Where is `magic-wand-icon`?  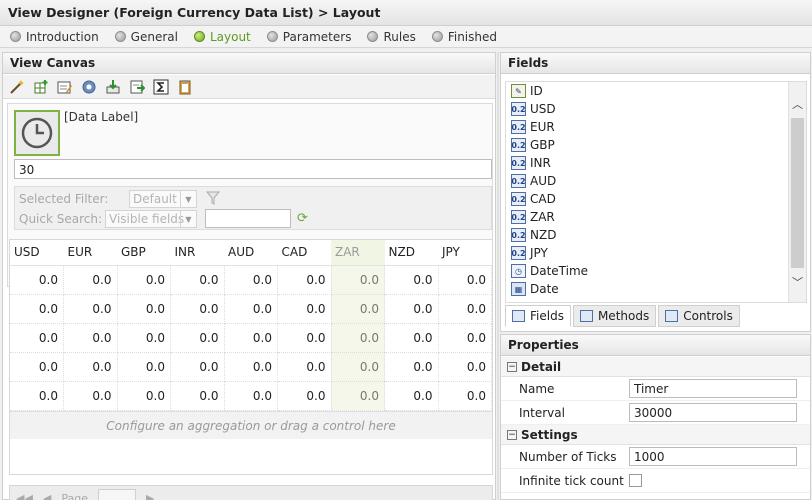
magic-wand-icon is located at coordinates (17, 87).